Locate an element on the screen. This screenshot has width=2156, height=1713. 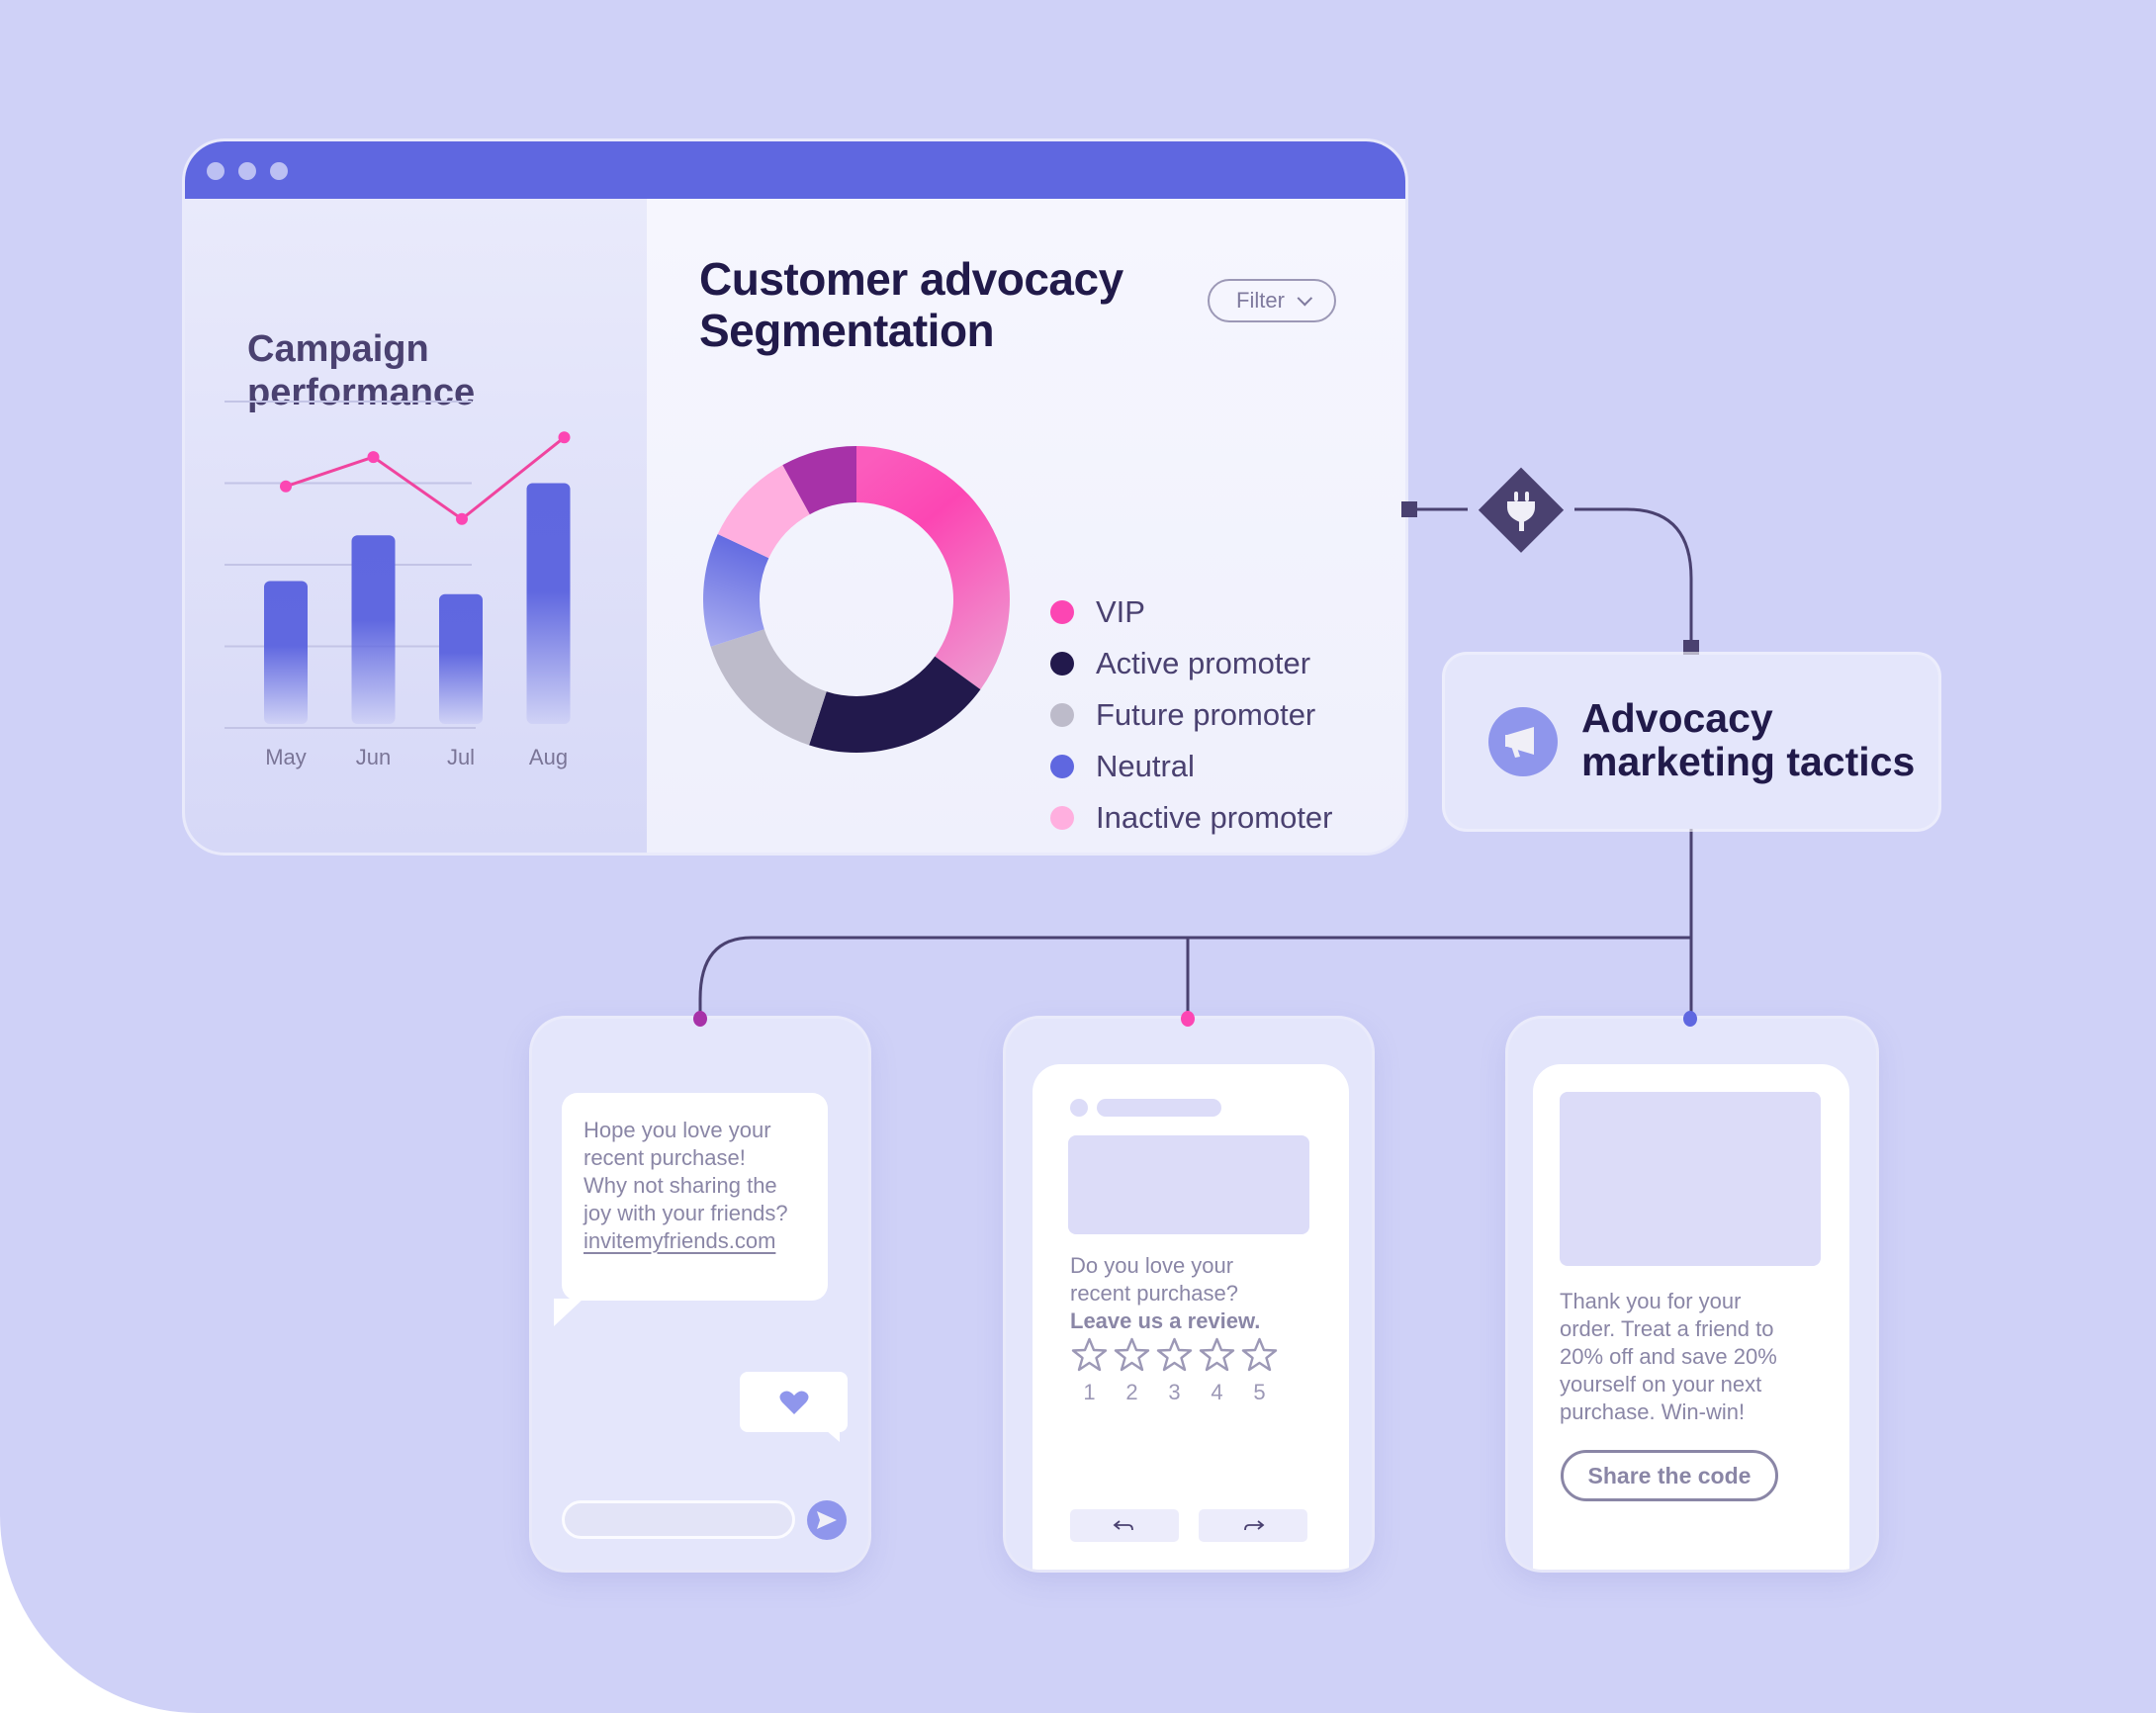
text-line: purchase. Win-win! is located at coordinates (1653, 1411).